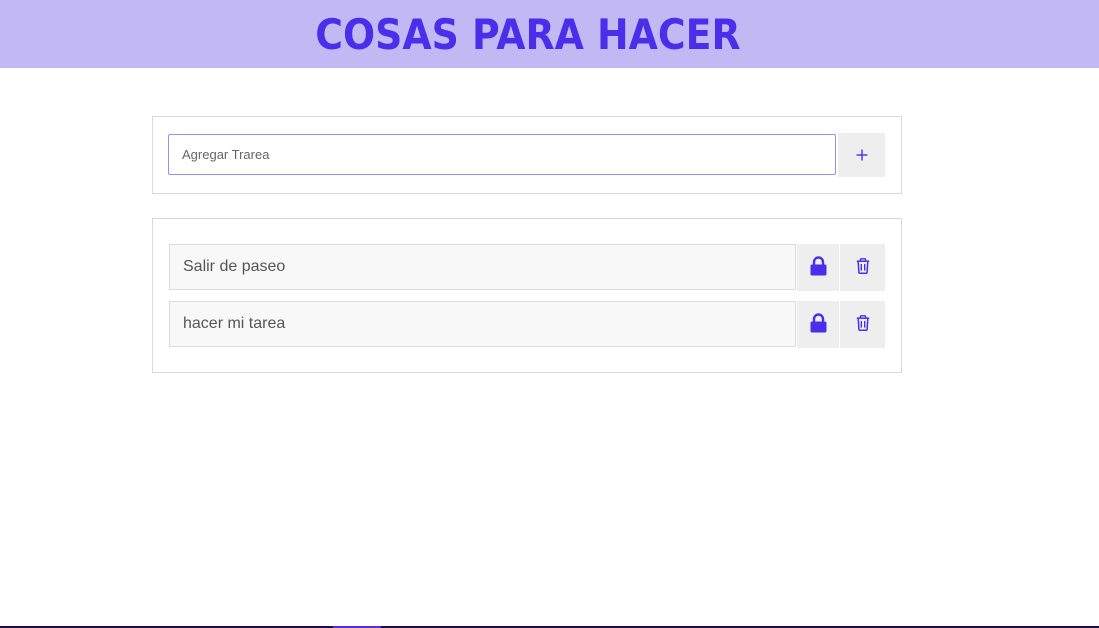 This screenshot has height=628, width=1099. I want to click on add-task-button, so click(861, 155).